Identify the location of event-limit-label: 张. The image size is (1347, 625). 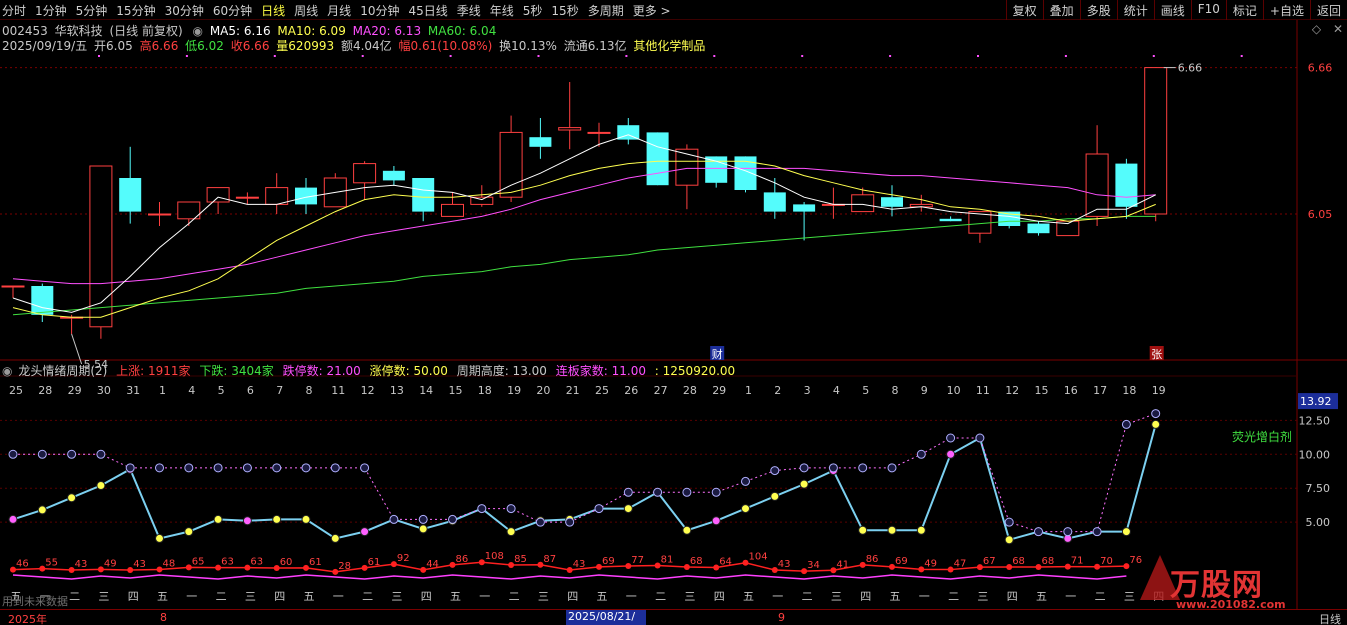
(1156, 354).